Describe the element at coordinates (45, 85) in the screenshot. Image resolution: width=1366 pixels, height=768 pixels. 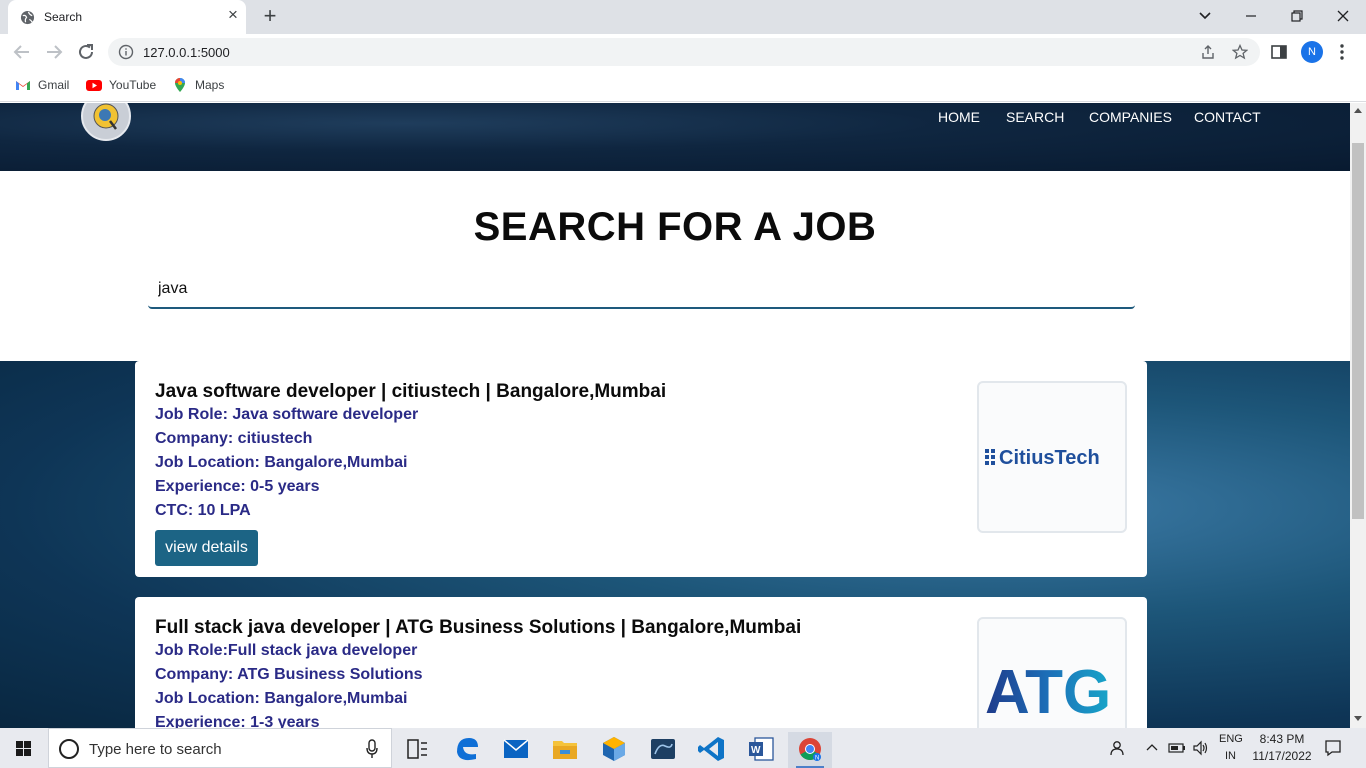
I see `bookmark-gmail: Gmail` at that location.